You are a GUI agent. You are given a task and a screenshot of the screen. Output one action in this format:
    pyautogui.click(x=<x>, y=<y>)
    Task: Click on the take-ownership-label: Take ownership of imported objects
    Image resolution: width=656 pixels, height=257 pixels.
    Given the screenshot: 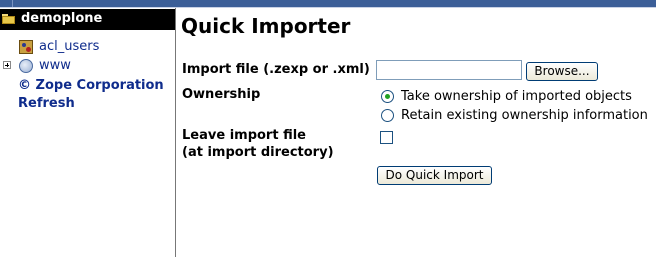 What is the action you would take?
    pyautogui.click(x=516, y=96)
    